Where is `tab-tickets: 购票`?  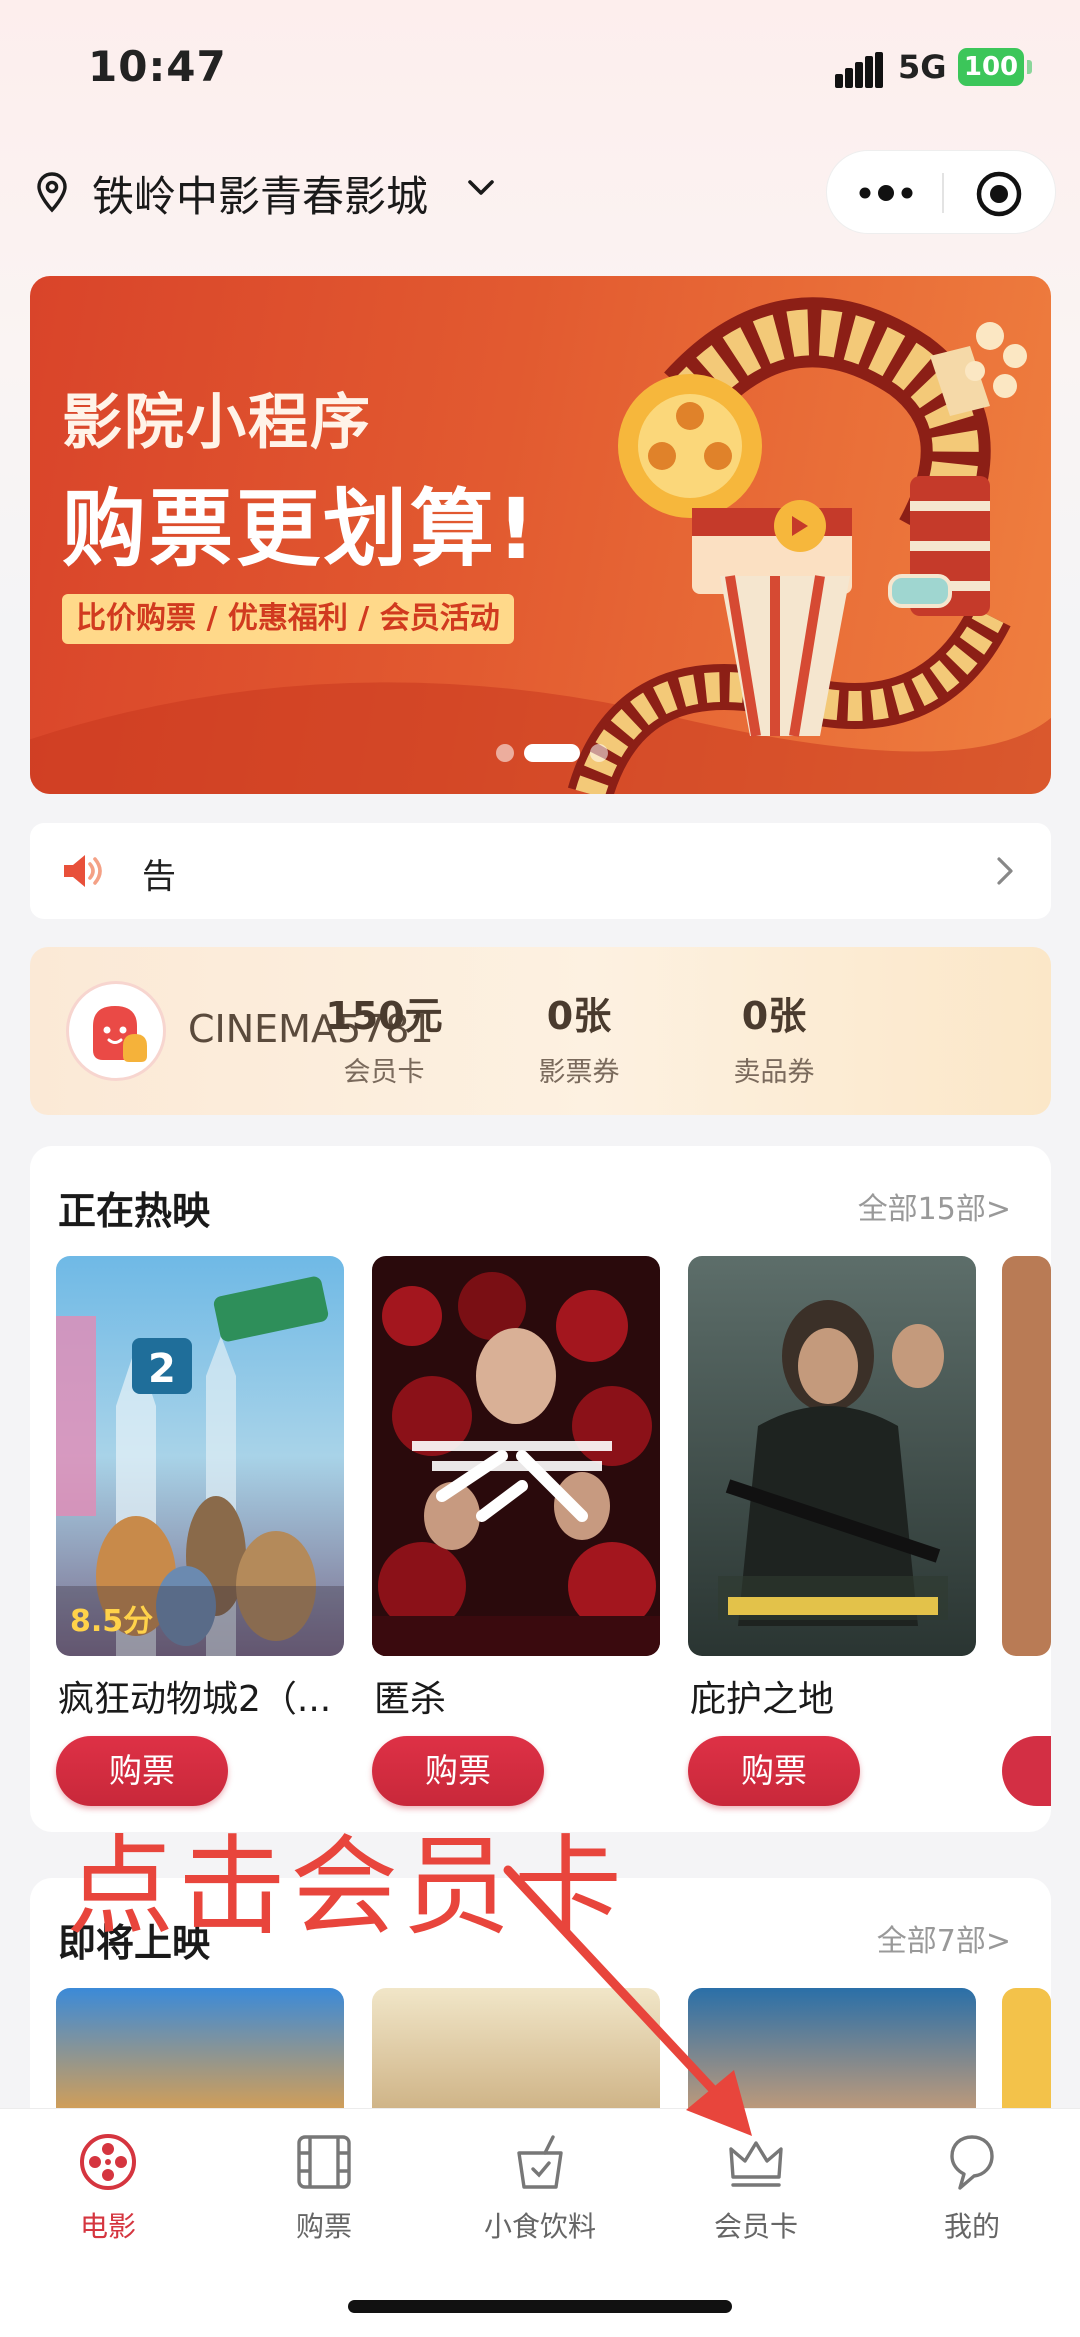 tab-tickets: 购票 is located at coordinates (324, 2188).